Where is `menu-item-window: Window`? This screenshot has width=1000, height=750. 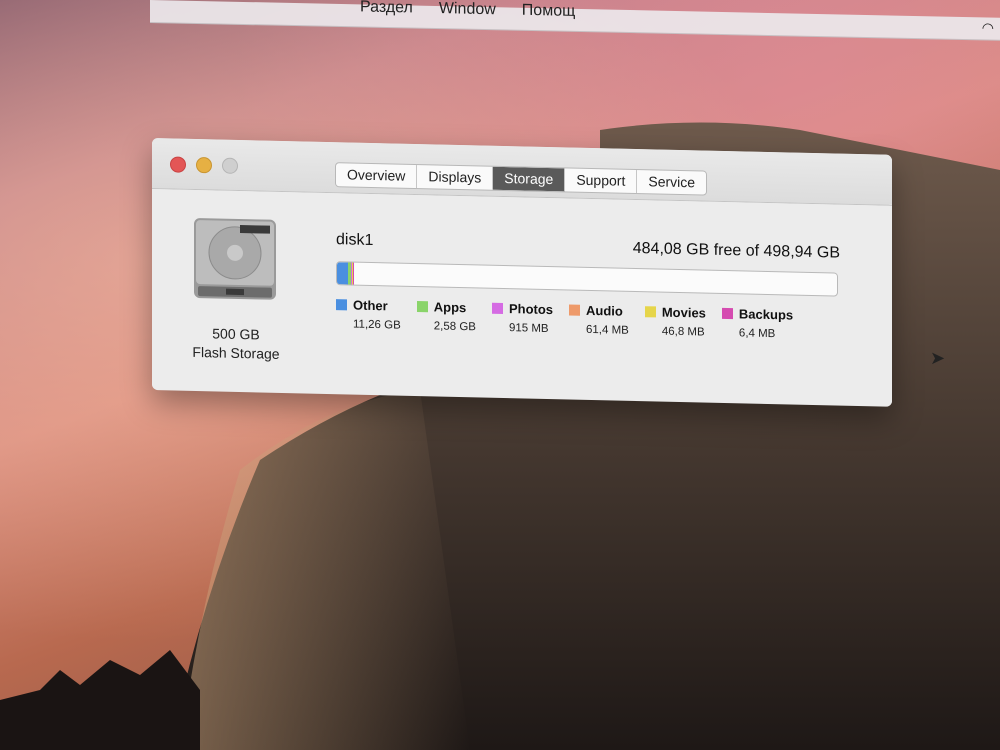 menu-item-window: Window is located at coordinates (467, 9).